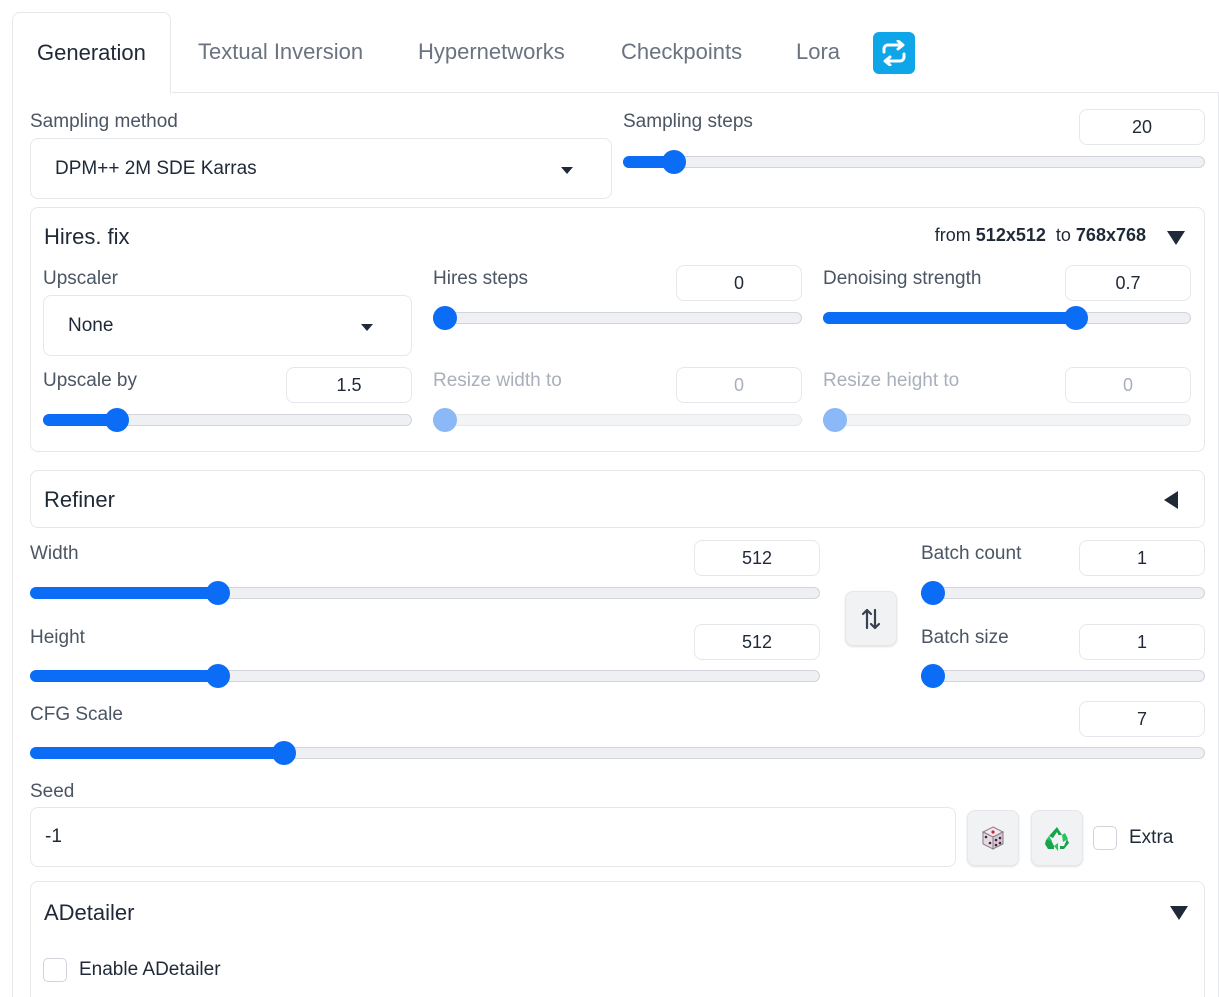 The height and width of the screenshot is (997, 1219). I want to click on resize-width-label: Resize width to, so click(497, 380).